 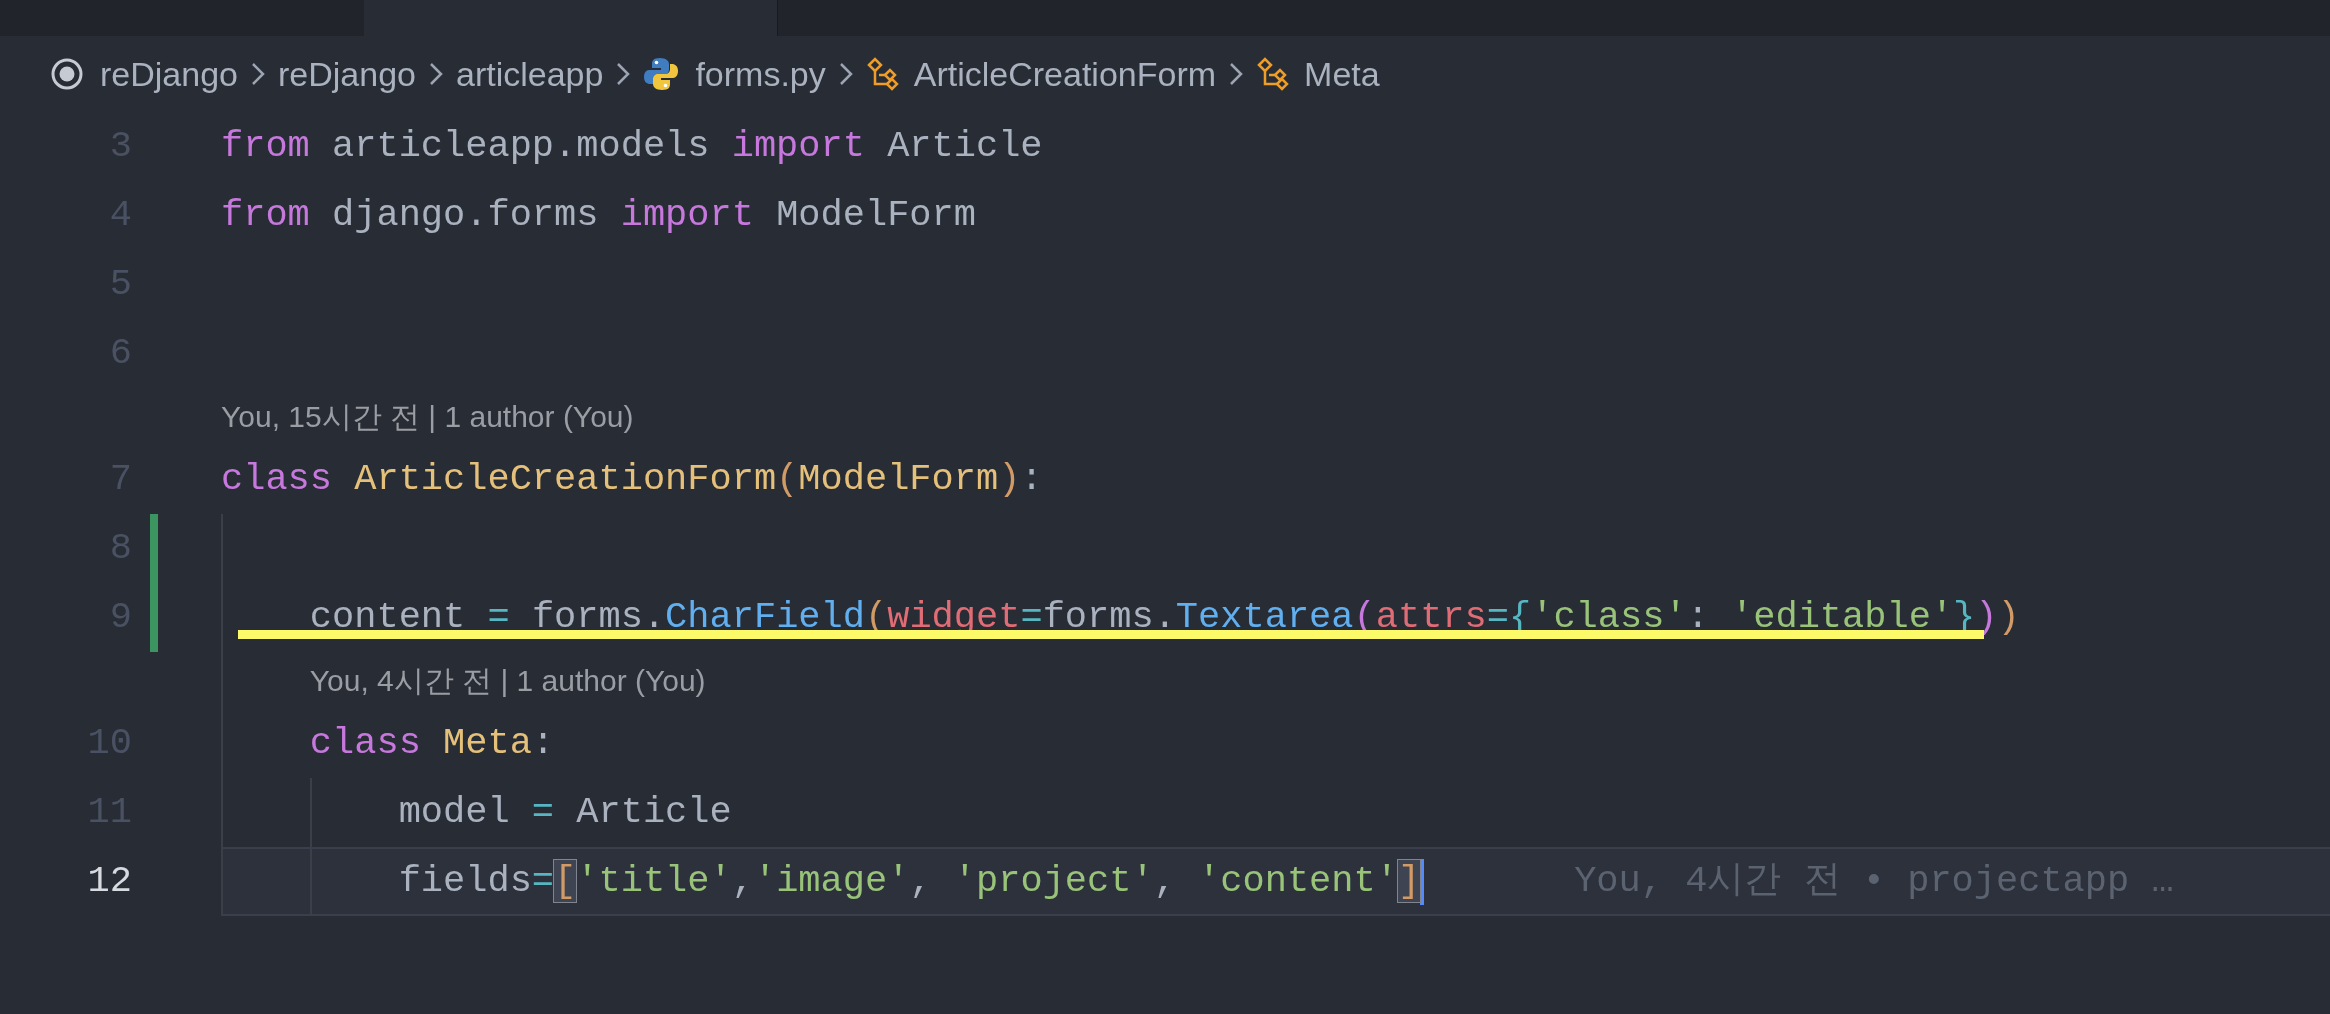 I want to click on breadcrumb-item: forms.py, so click(x=760, y=74).